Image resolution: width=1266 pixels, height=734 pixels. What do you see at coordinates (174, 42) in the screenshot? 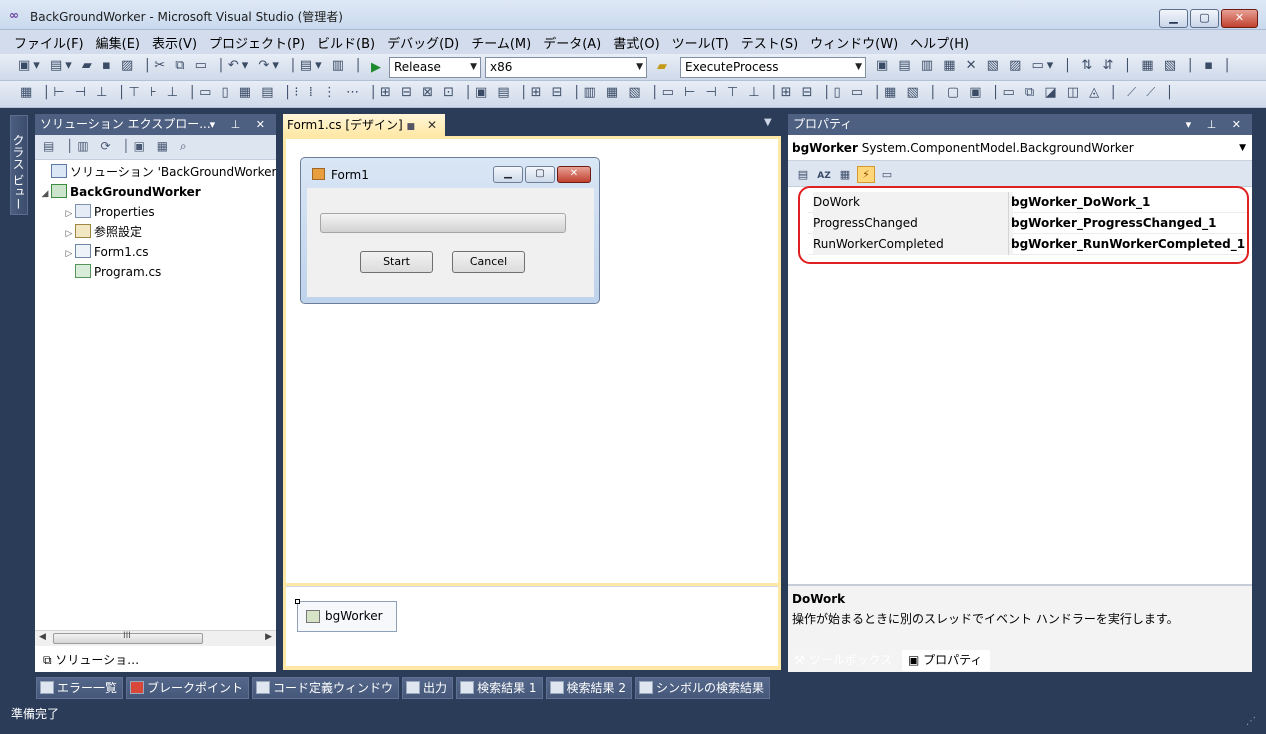
I see `menu-view: 表示(V)` at bounding box center [174, 42].